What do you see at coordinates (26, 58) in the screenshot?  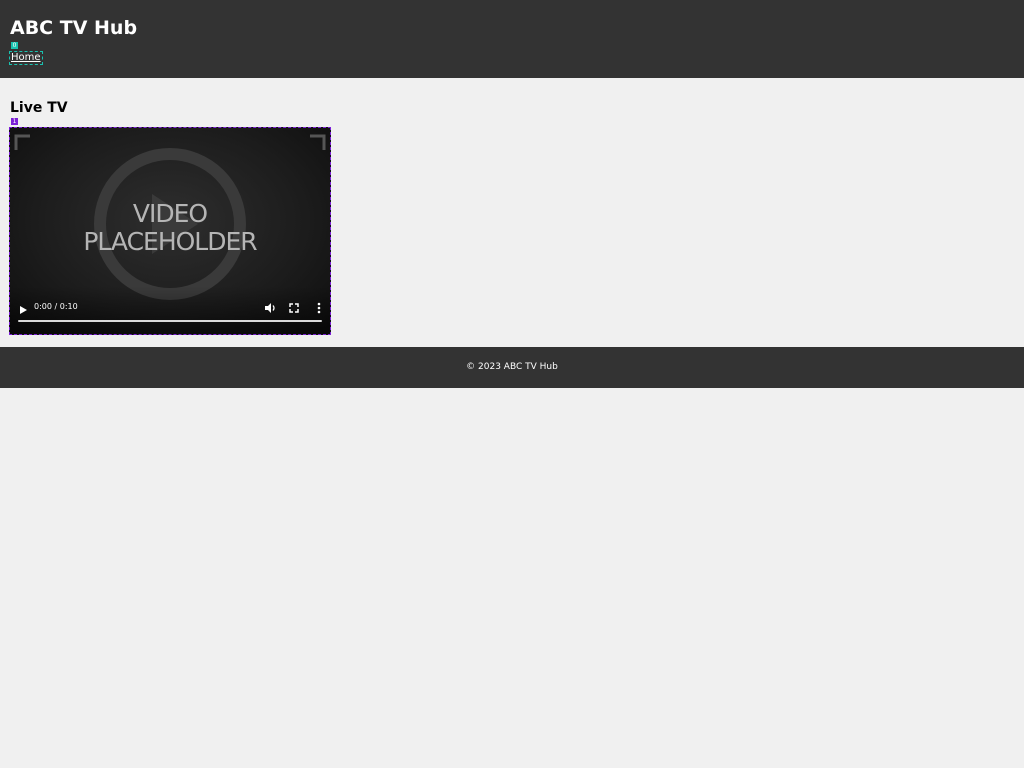 I see `nav-home-link: Home` at bounding box center [26, 58].